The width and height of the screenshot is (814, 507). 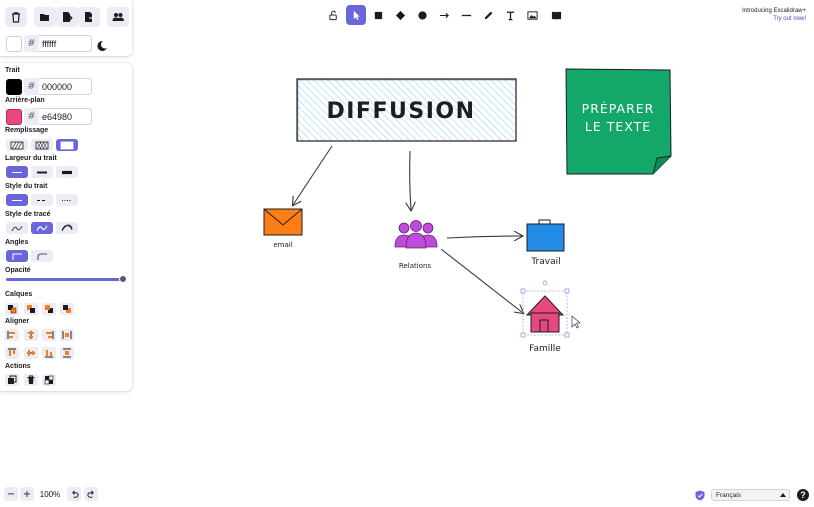 What do you see at coordinates (65, 86) in the screenshot?
I see `stroke-color-input: 000000` at bounding box center [65, 86].